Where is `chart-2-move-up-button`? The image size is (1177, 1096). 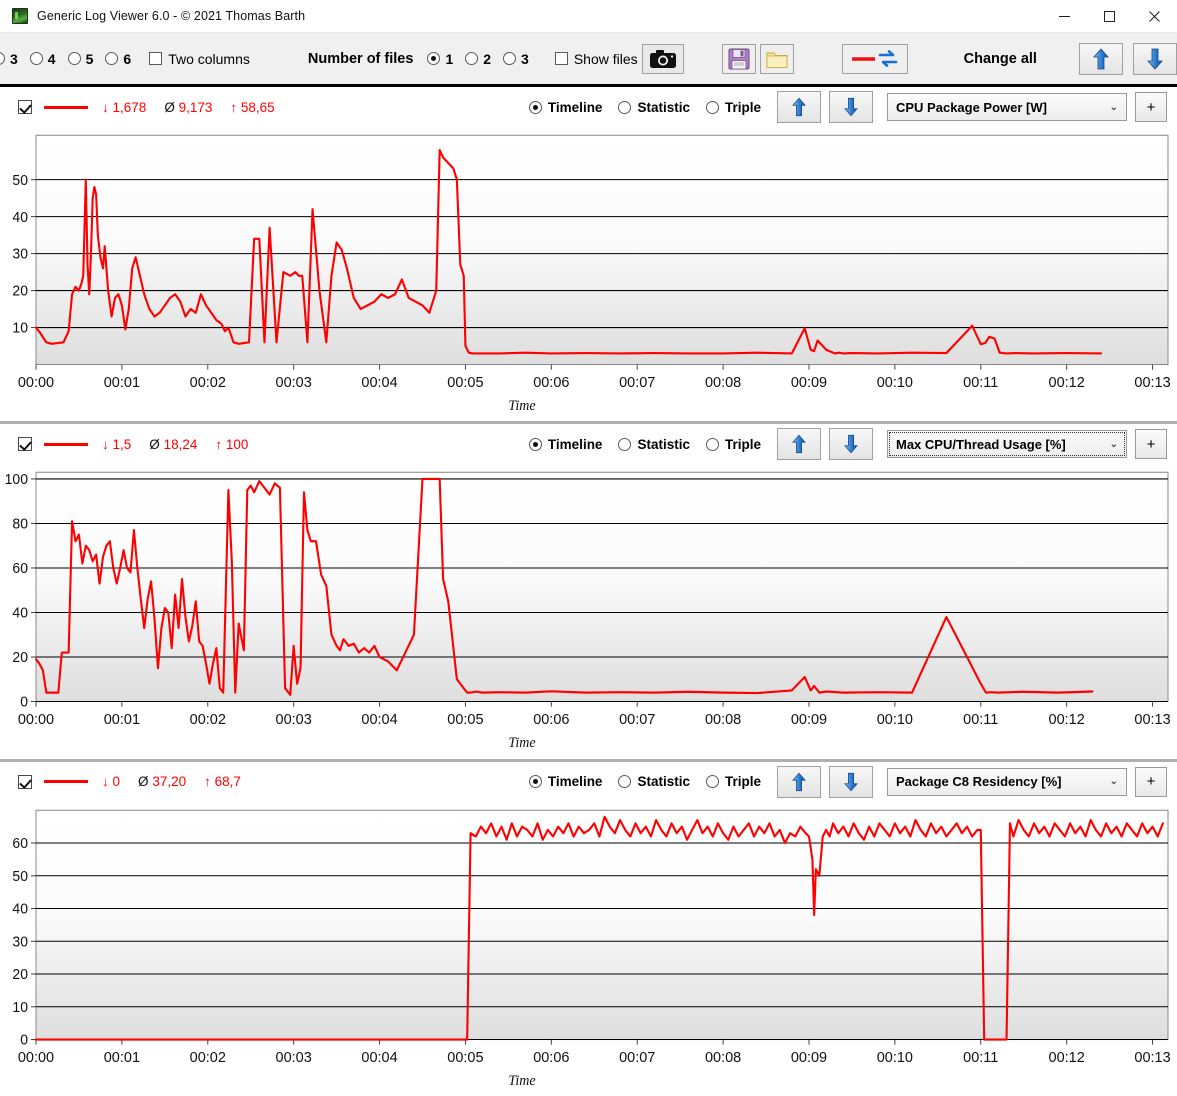 chart-2-move-up-button is located at coordinates (799, 444).